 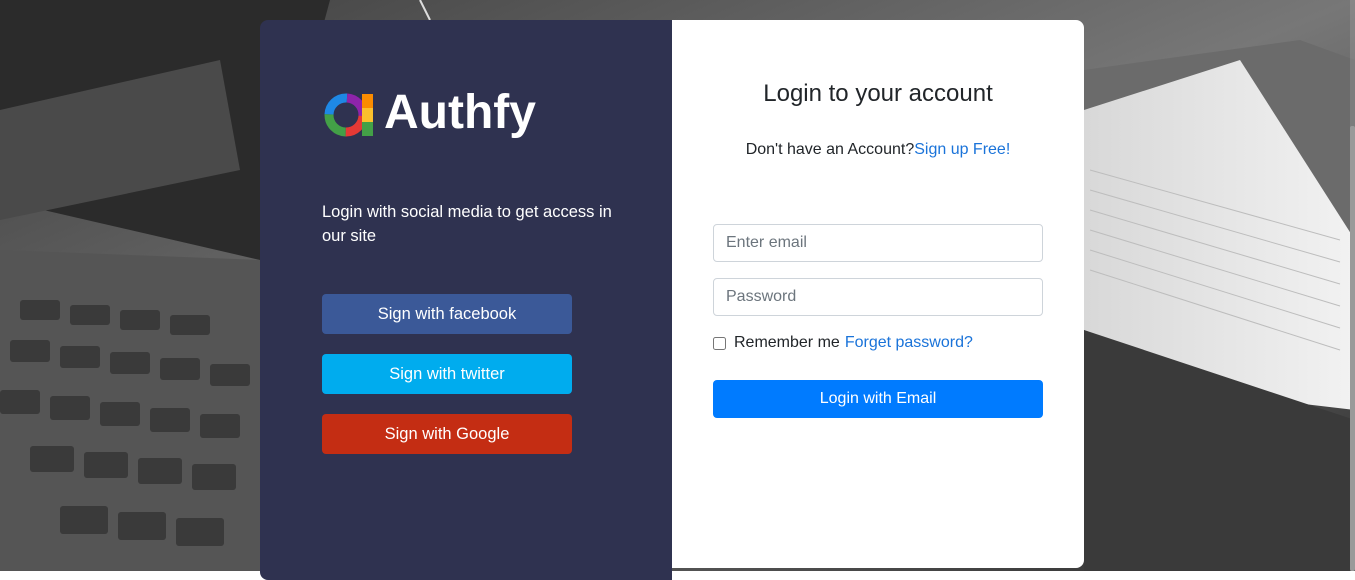 I want to click on login-with-email-button: Login with Email, so click(x=878, y=399).